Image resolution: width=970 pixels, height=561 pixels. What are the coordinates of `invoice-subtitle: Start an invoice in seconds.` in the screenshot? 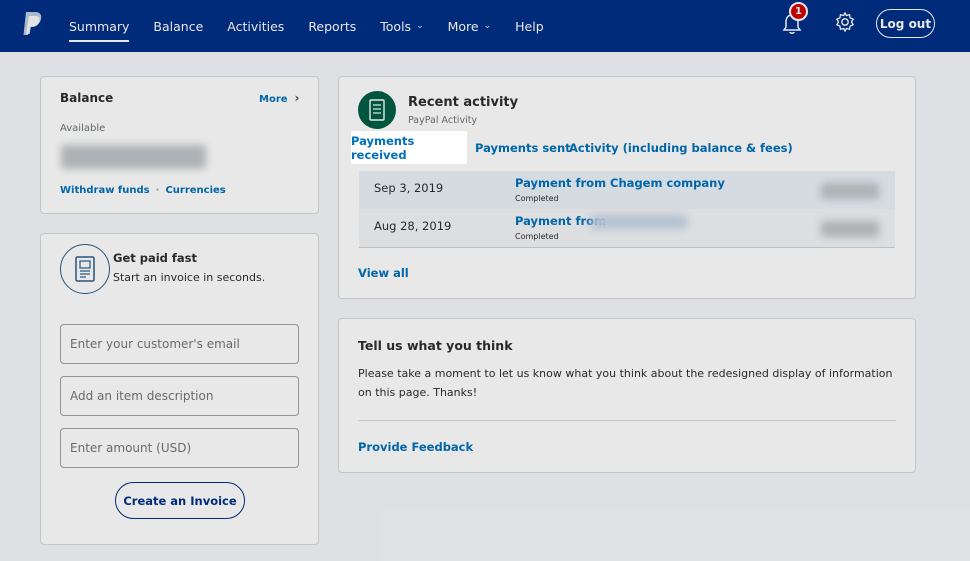 It's located at (189, 277).